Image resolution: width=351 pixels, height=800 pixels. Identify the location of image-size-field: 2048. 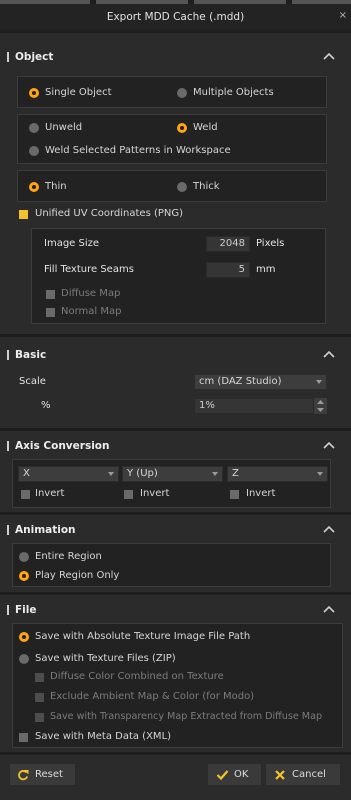
(228, 244).